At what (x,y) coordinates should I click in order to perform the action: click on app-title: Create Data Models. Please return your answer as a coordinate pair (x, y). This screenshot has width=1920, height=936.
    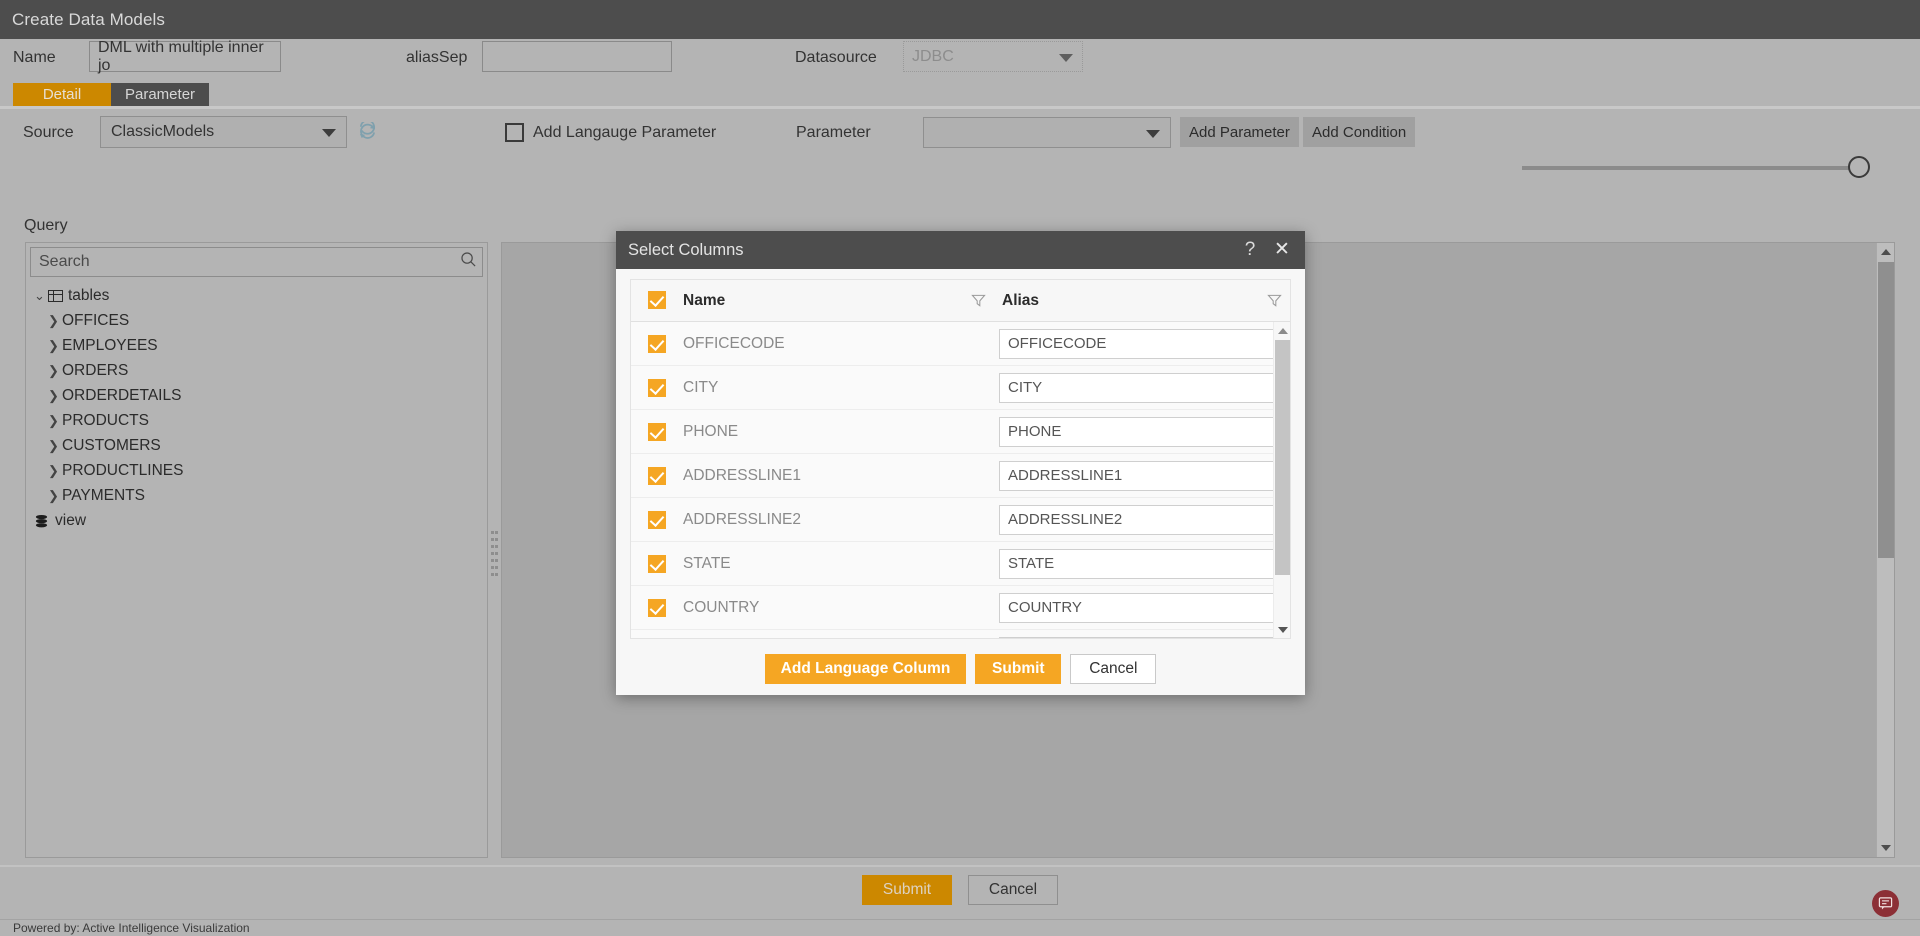
    Looking at the image, I should click on (88, 19).